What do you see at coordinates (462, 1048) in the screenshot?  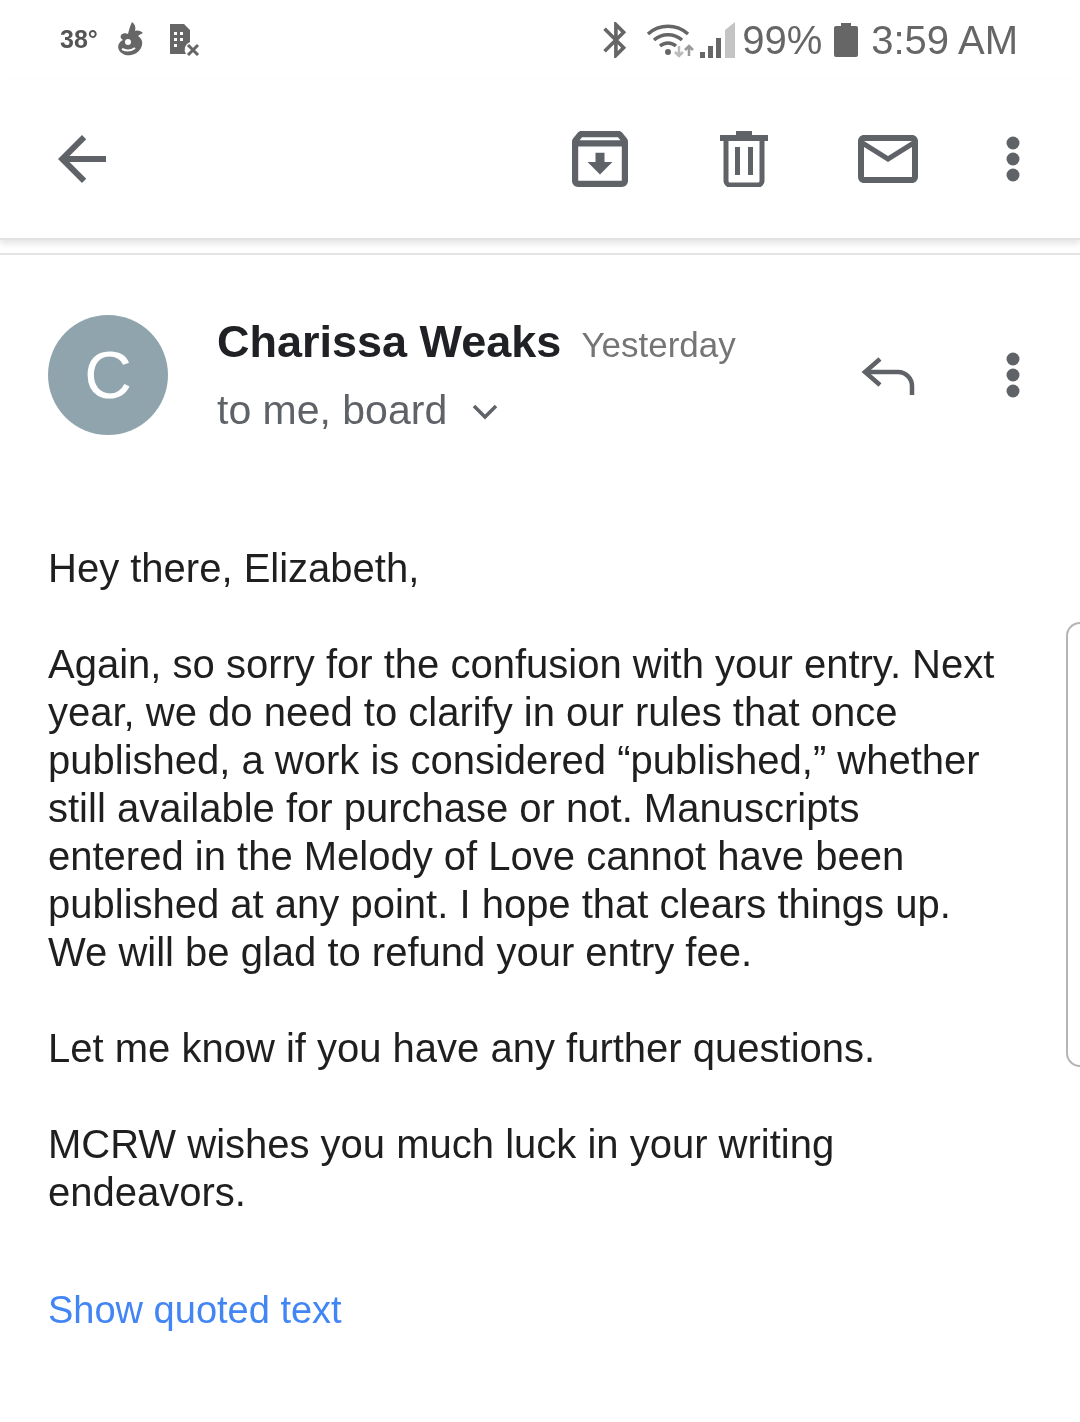 I see `message-paragraph: Let me know if you have any further questions.` at bounding box center [462, 1048].